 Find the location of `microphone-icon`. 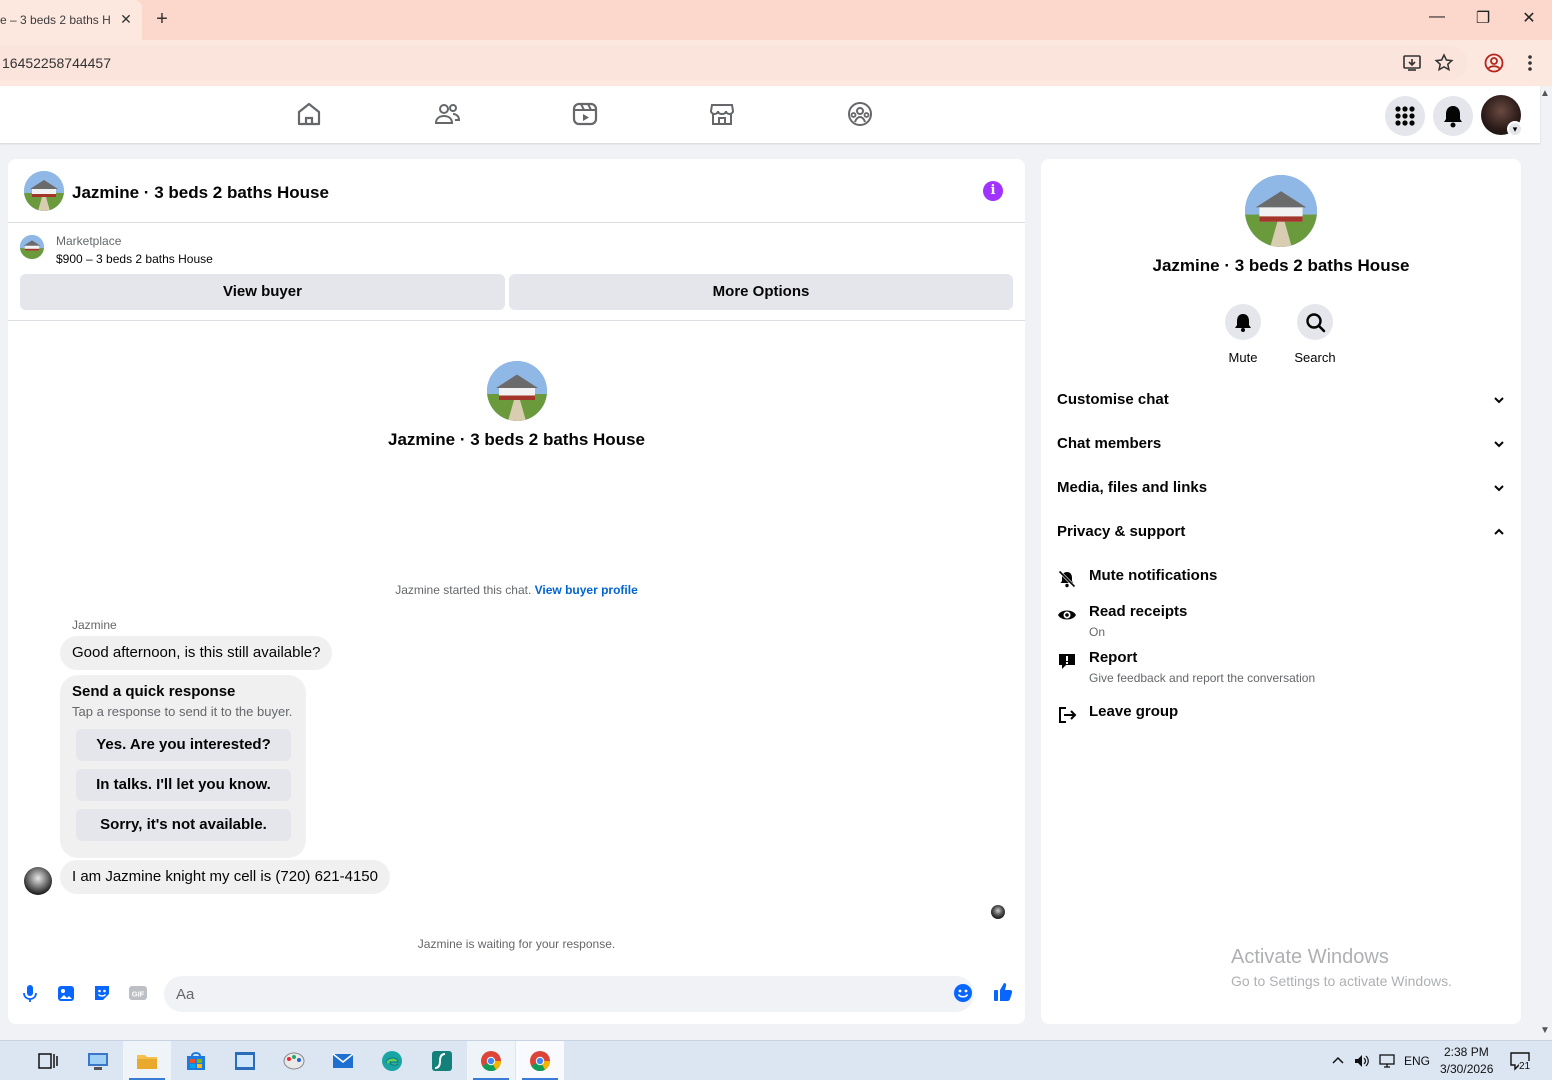

microphone-icon is located at coordinates (30, 993).